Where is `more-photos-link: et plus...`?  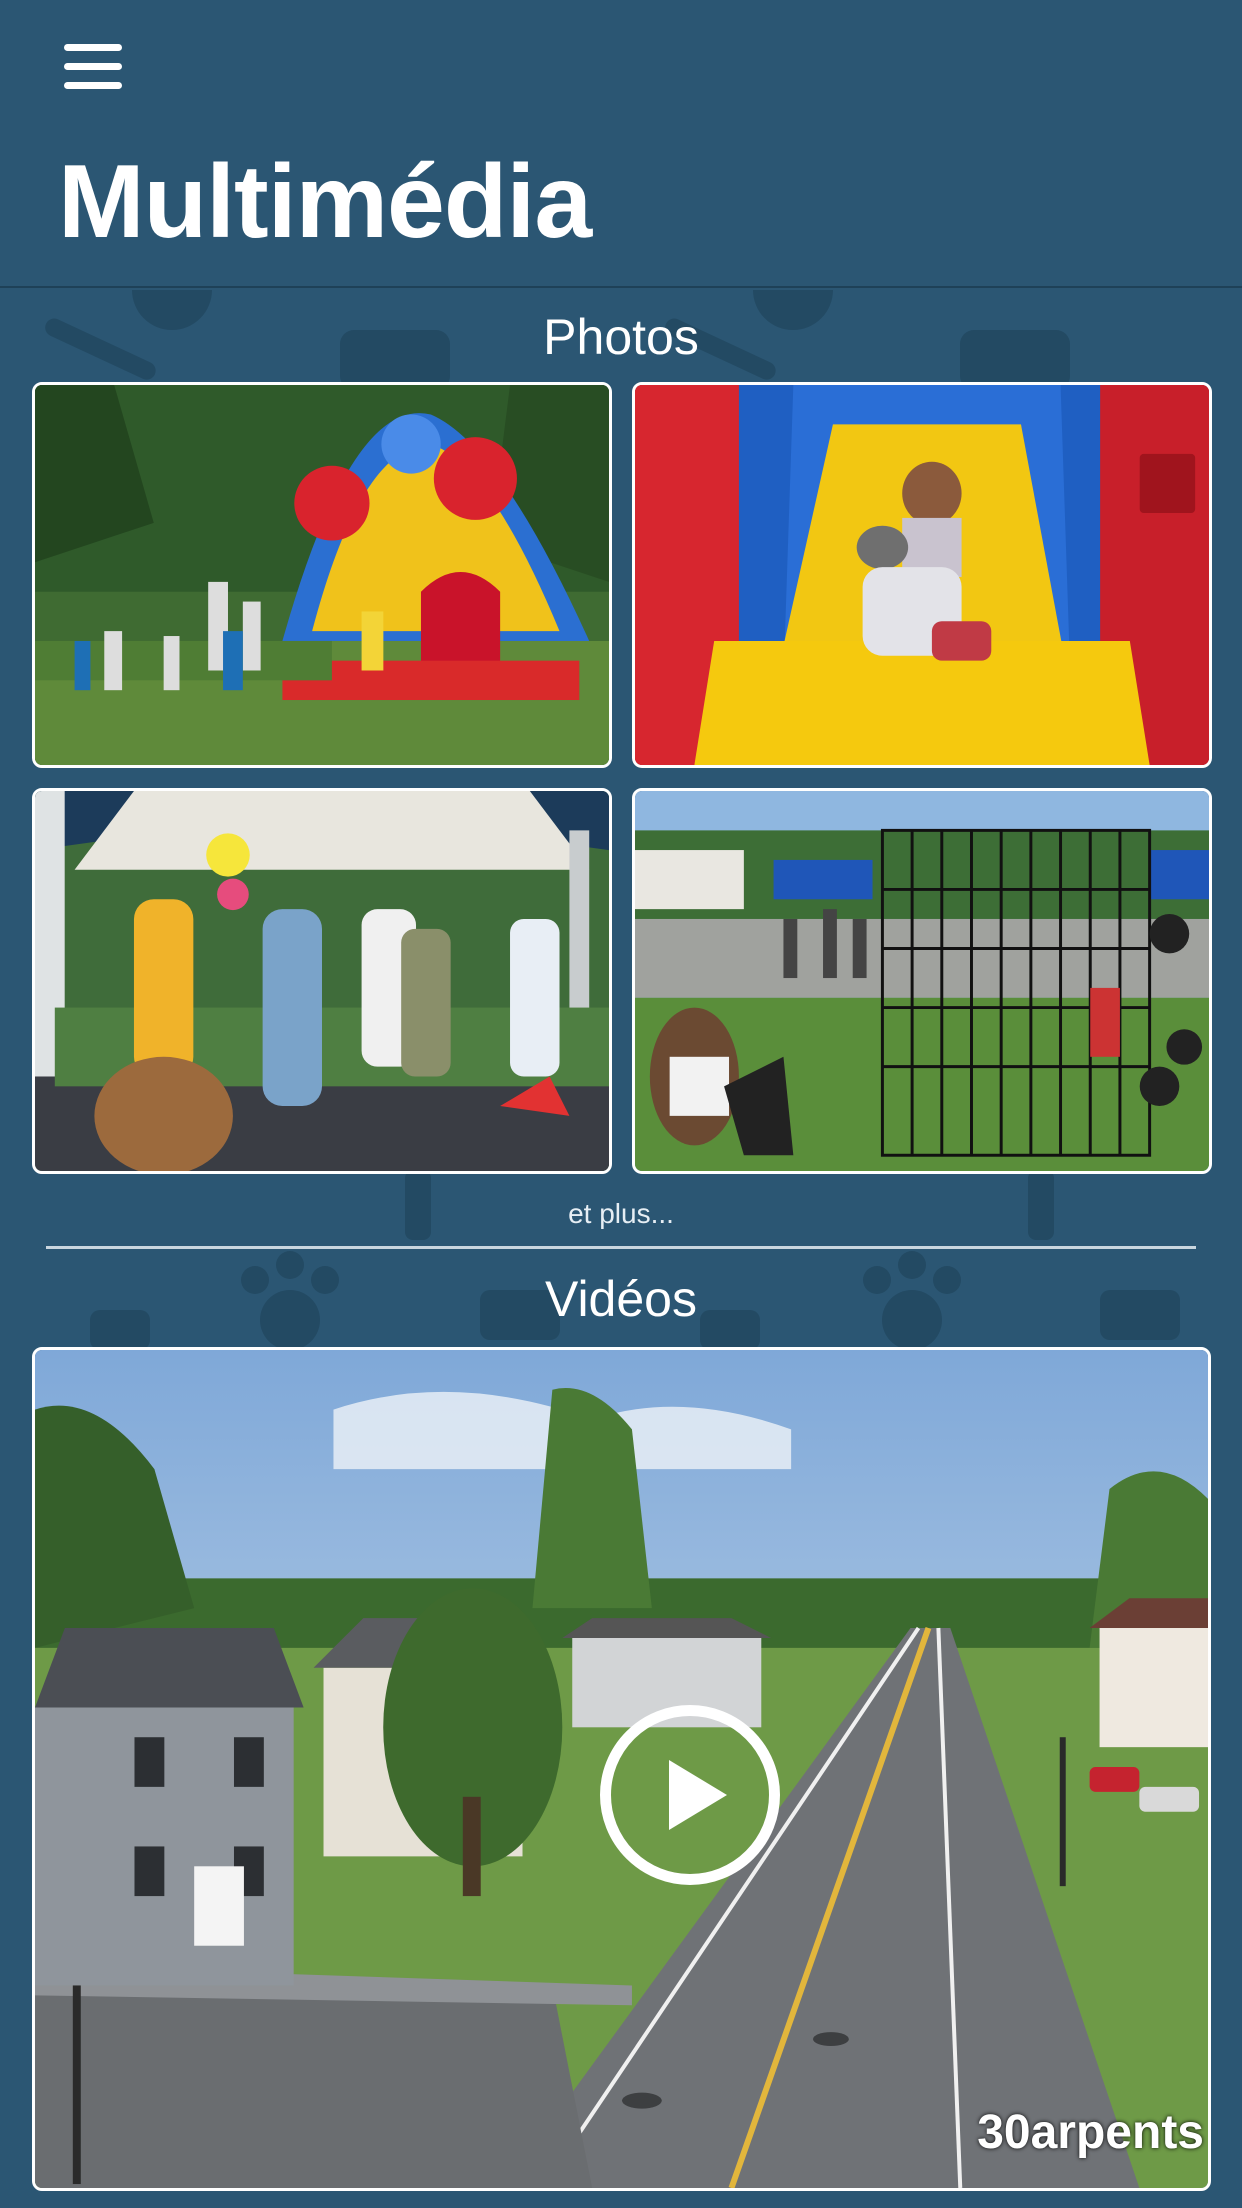 more-photos-link: et plus... is located at coordinates (621, 1214).